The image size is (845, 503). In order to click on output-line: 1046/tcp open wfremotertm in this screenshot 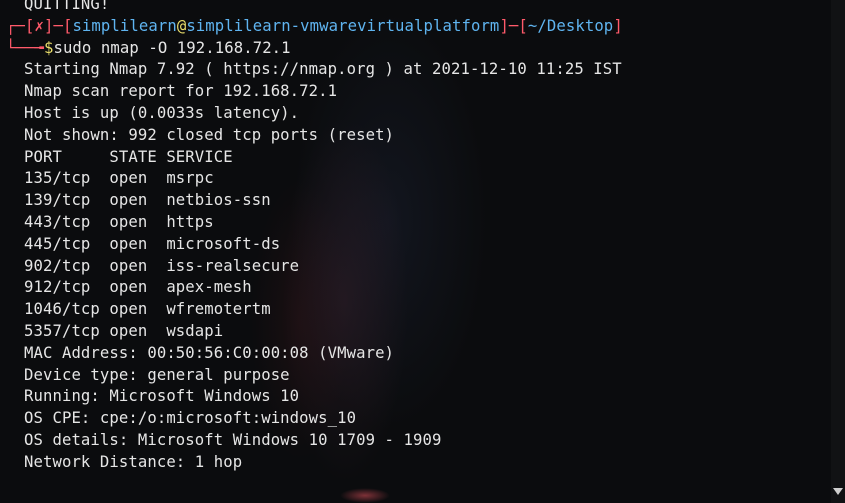, I will do `click(147, 309)`.